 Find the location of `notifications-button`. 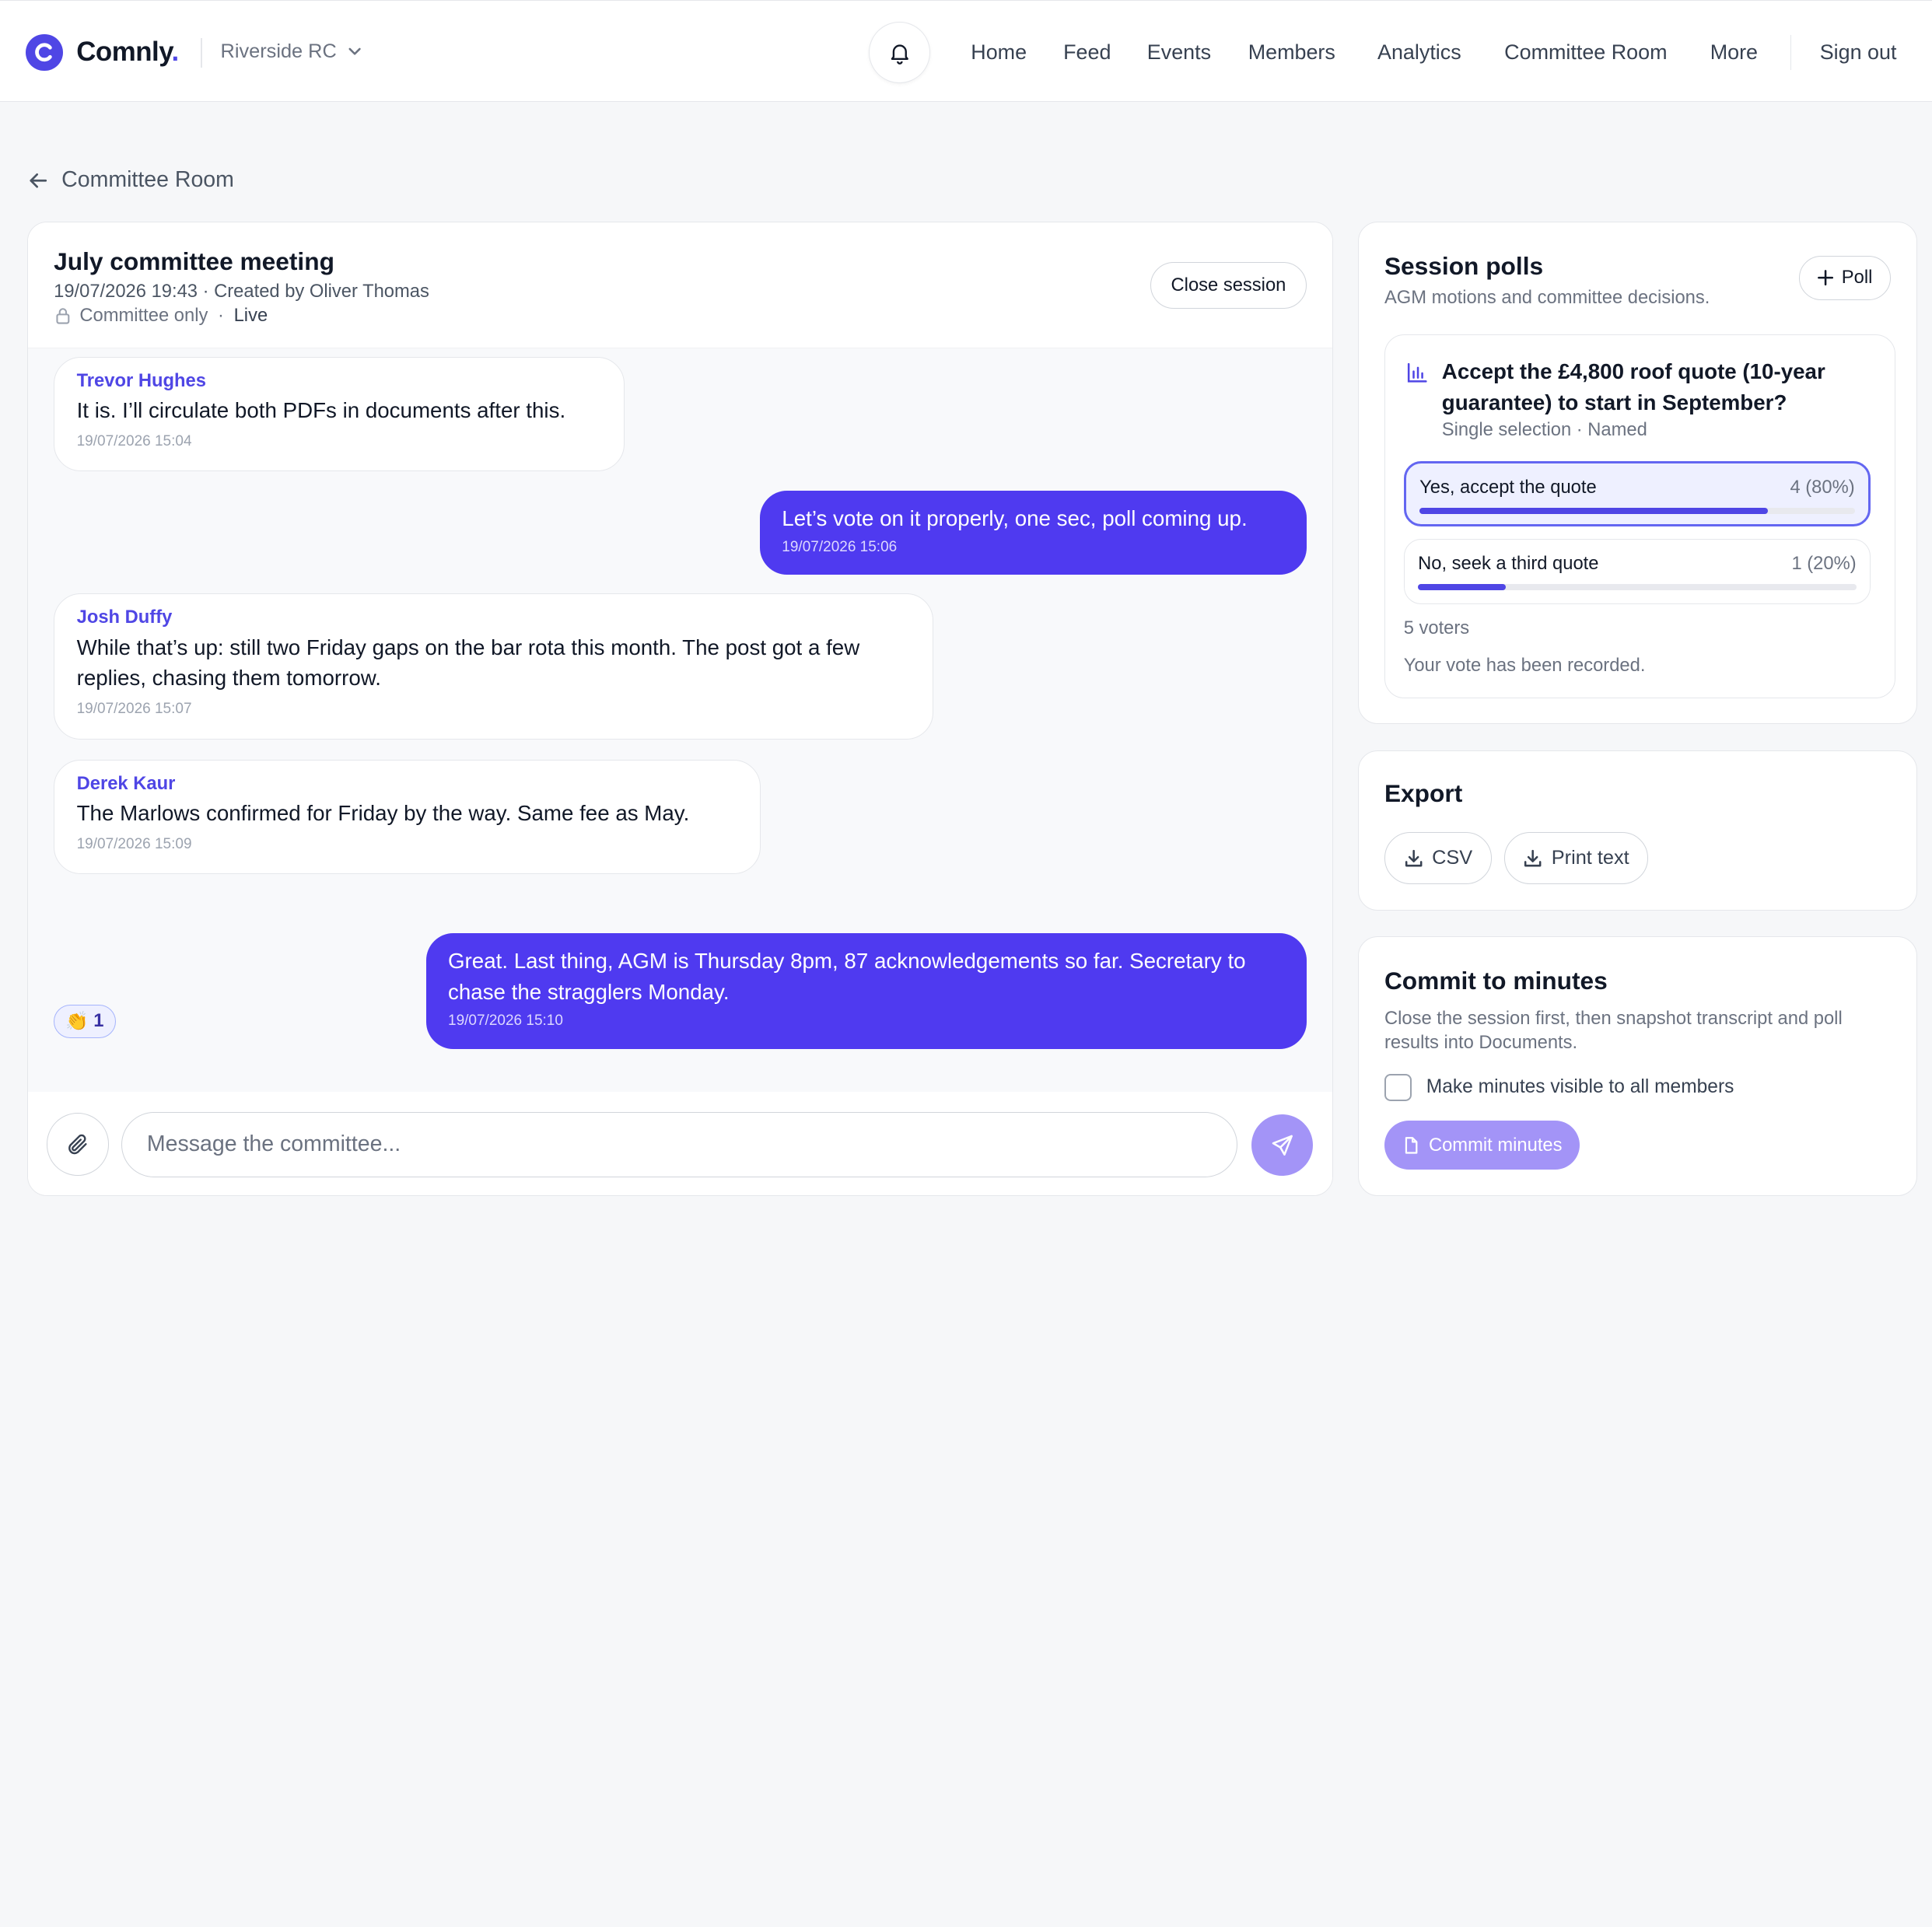

notifications-button is located at coordinates (899, 52).